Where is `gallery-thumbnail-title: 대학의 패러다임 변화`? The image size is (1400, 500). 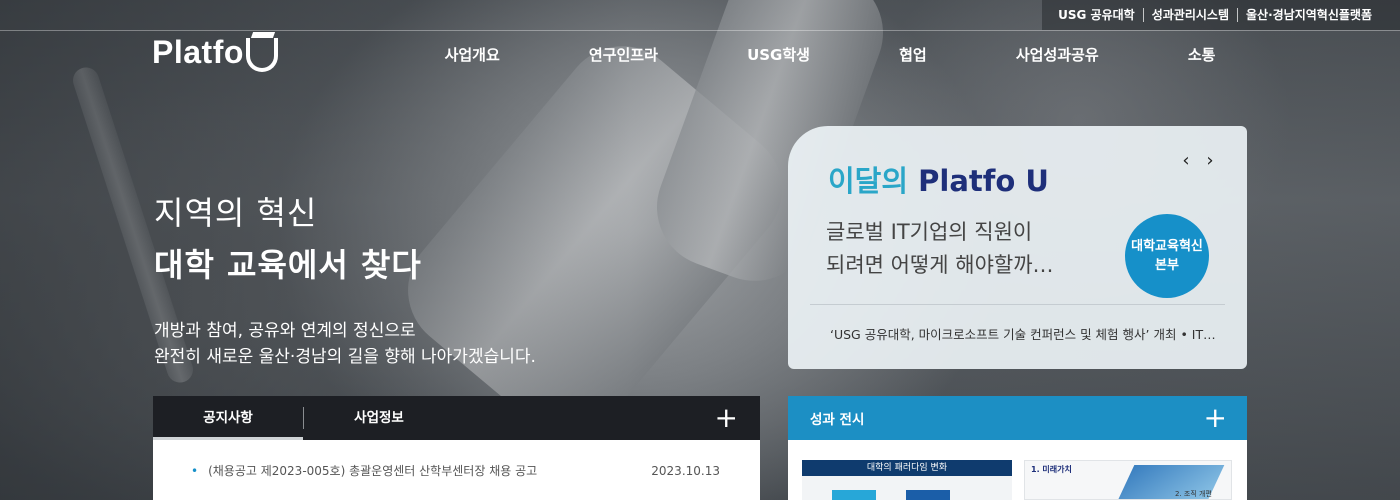
gallery-thumbnail-title: 대학의 패러다임 변화 is located at coordinates (907, 468).